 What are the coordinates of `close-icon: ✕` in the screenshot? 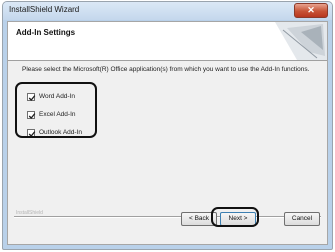 It's located at (311, 10).